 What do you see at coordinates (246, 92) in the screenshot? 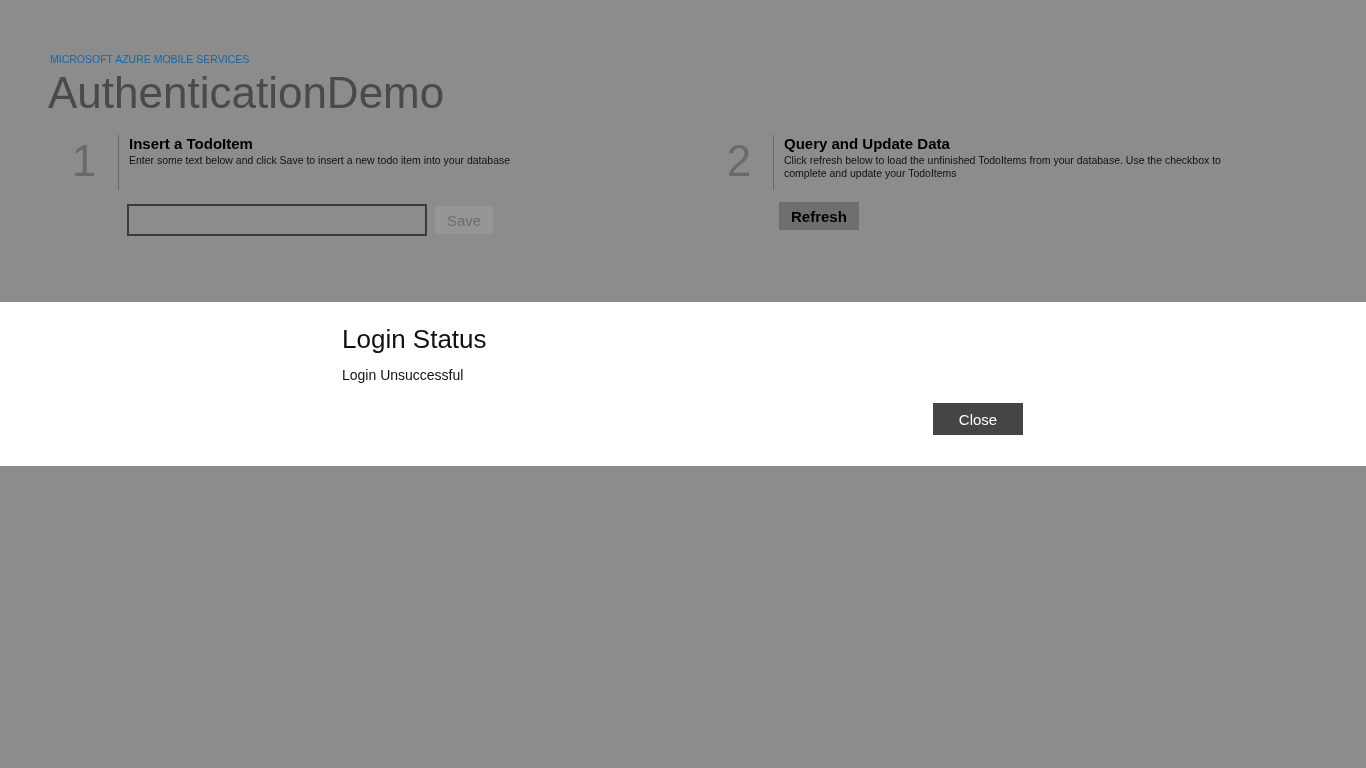
I see `app-title: AuthenticationDemo` at bounding box center [246, 92].